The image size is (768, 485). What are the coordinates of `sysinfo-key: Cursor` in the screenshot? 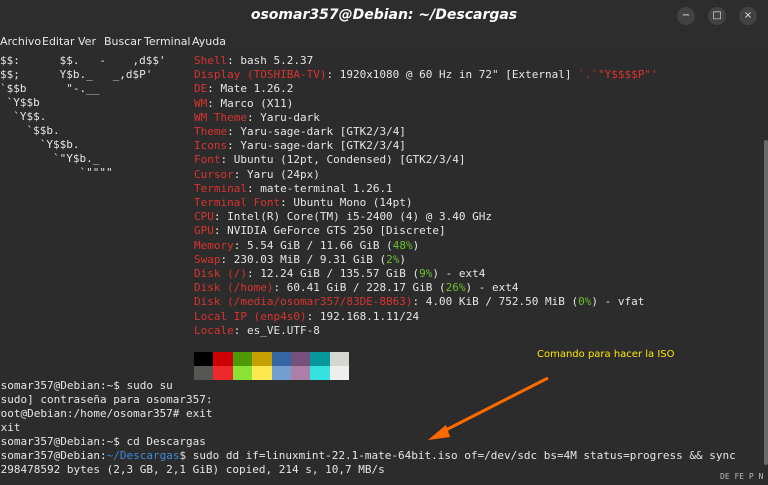 It's located at (214, 174).